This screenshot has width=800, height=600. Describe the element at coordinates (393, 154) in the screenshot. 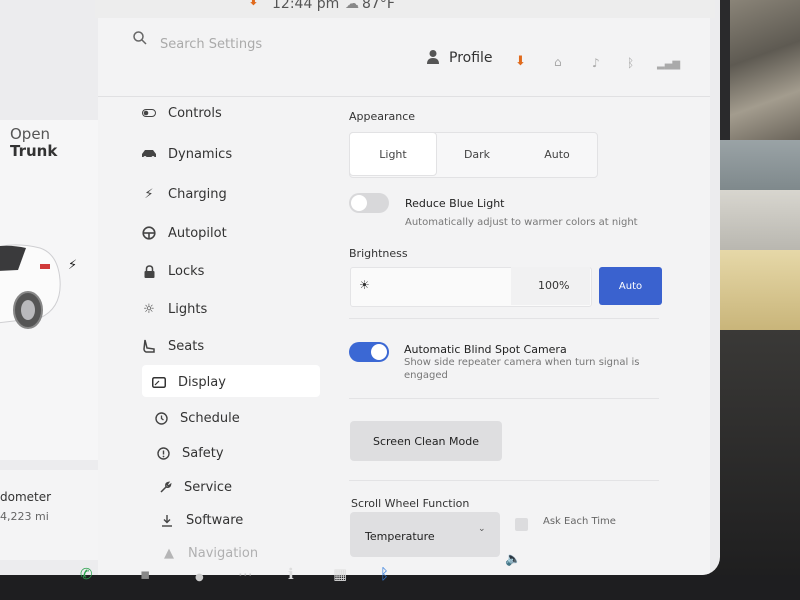

I see `appearance-option-light: Light` at that location.